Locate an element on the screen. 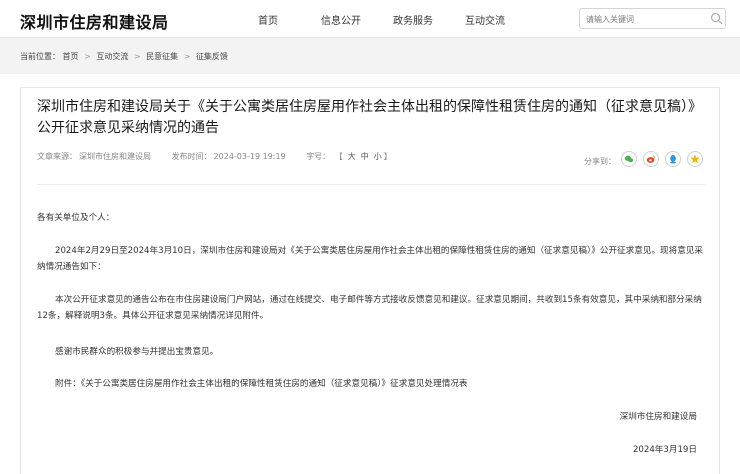  search-box is located at coordinates (652, 18).